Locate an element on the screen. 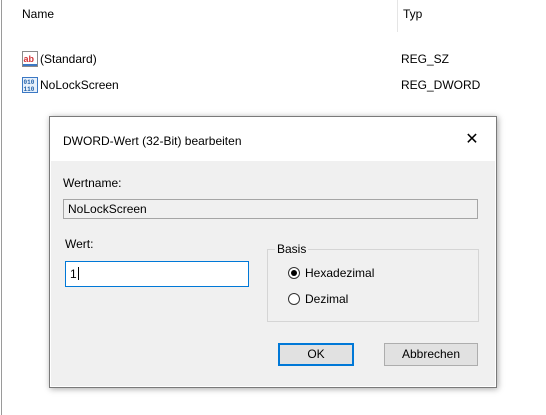 The height and width of the screenshot is (415, 546). list-item-type: REG_DWORD is located at coordinates (441, 85).